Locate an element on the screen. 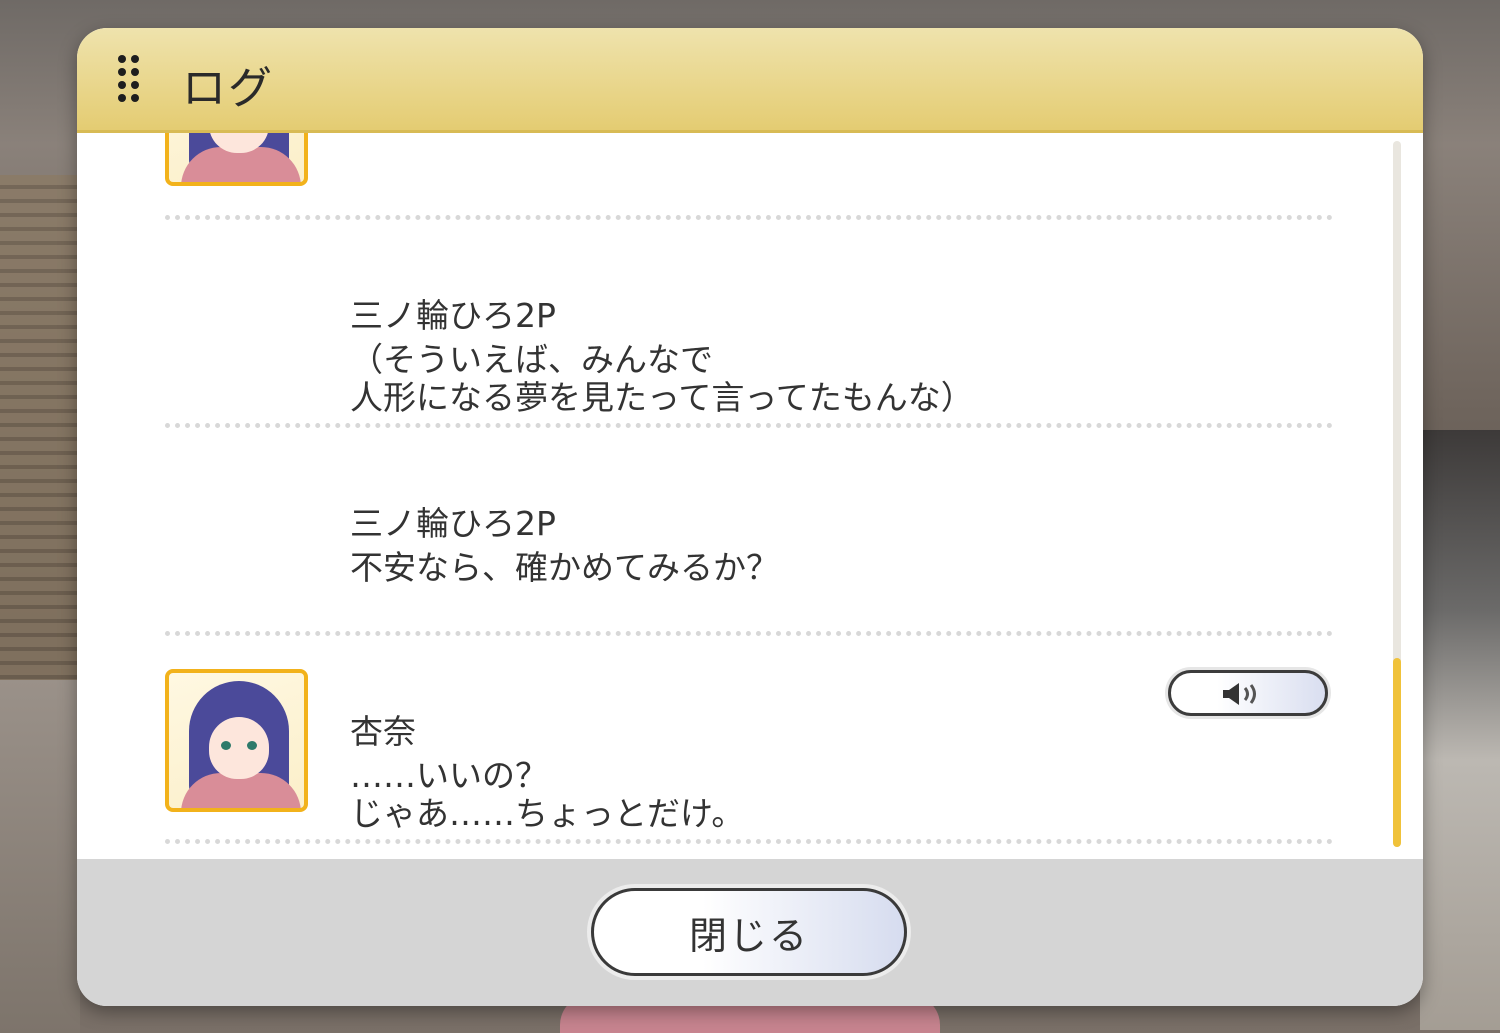 This screenshot has height=1033, width=1500. dialog-title: ログ is located at coordinates (228, 88).